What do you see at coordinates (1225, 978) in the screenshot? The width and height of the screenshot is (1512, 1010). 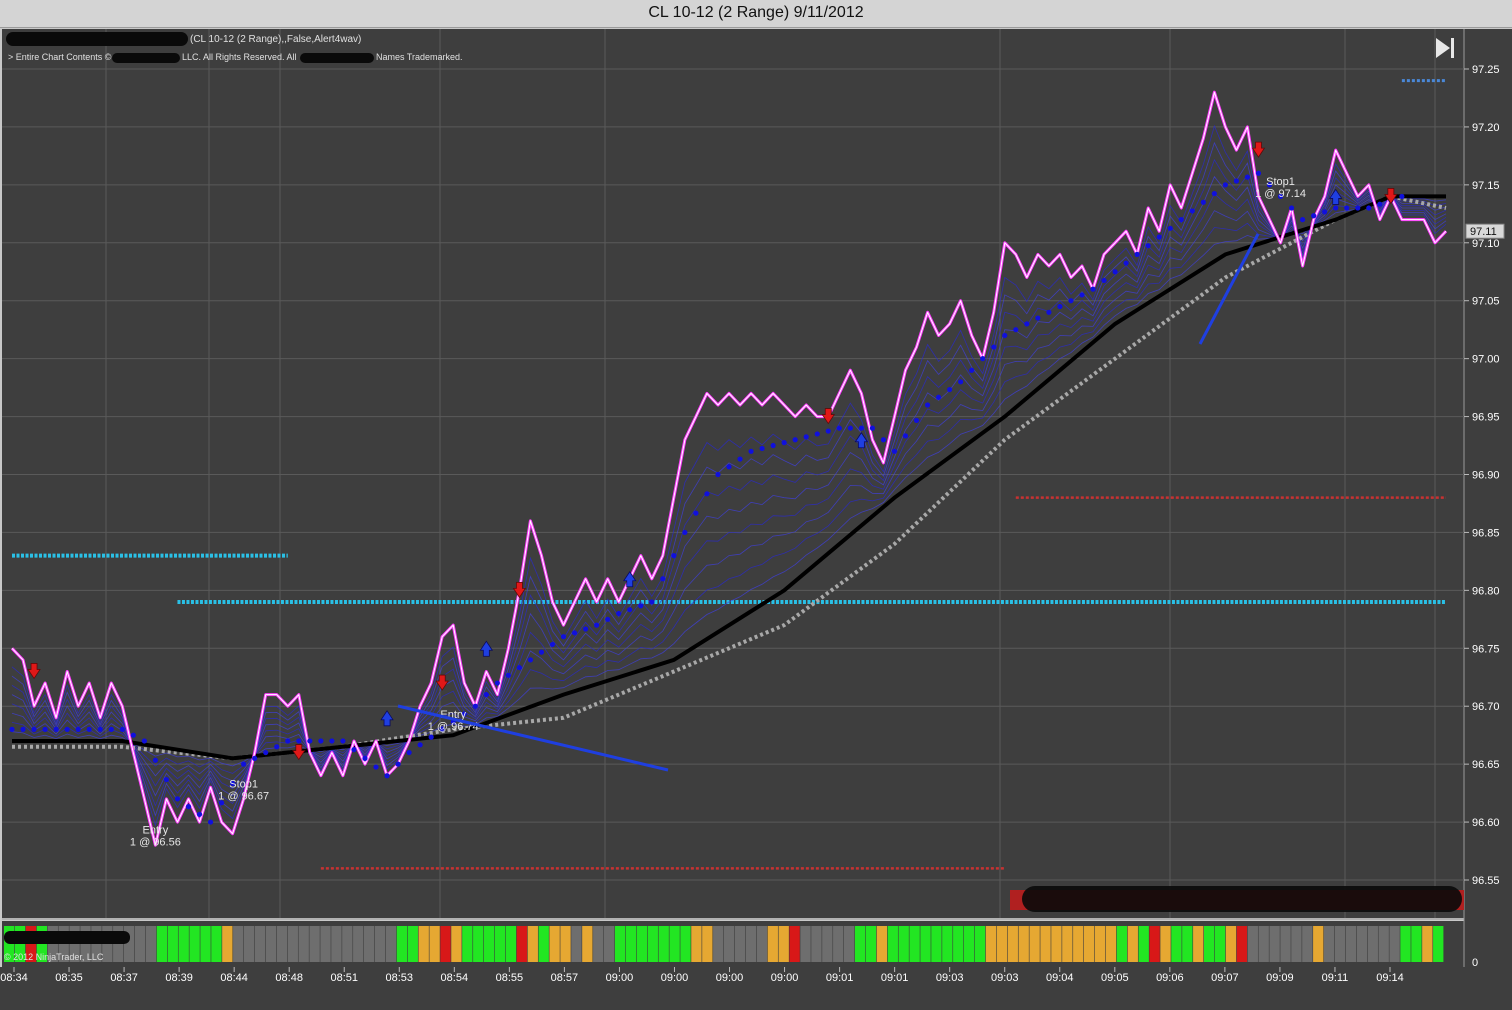 I see `x-tick-label: 09:07` at bounding box center [1225, 978].